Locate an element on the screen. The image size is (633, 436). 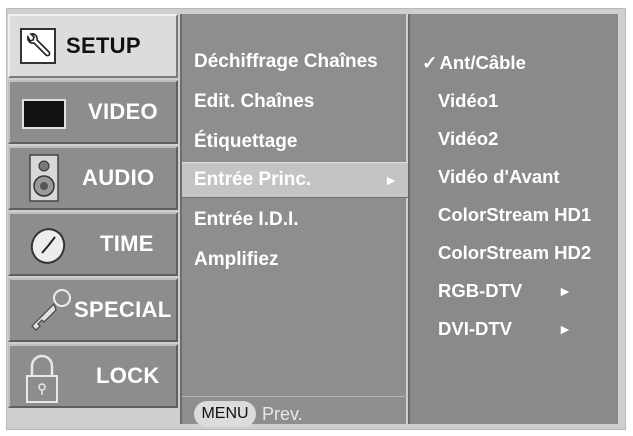
tab-special: SPECIAL is located at coordinates (93, 310).